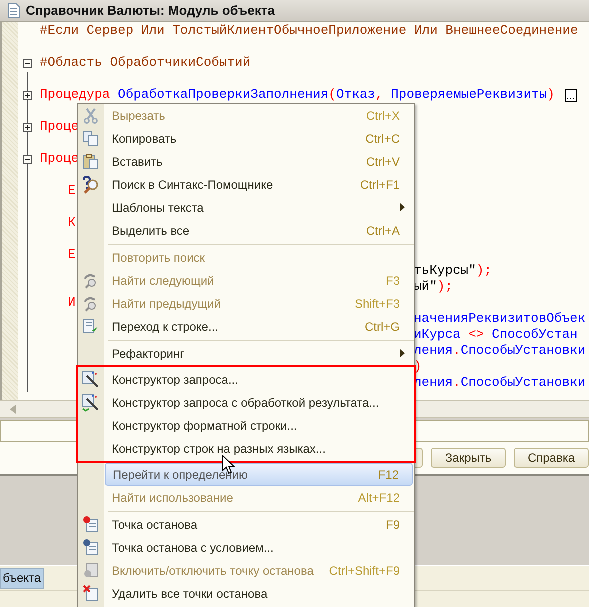  What do you see at coordinates (496, 335) in the screenshot?
I see `code-text: иКурса <> СпособУстан` at bounding box center [496, 335].